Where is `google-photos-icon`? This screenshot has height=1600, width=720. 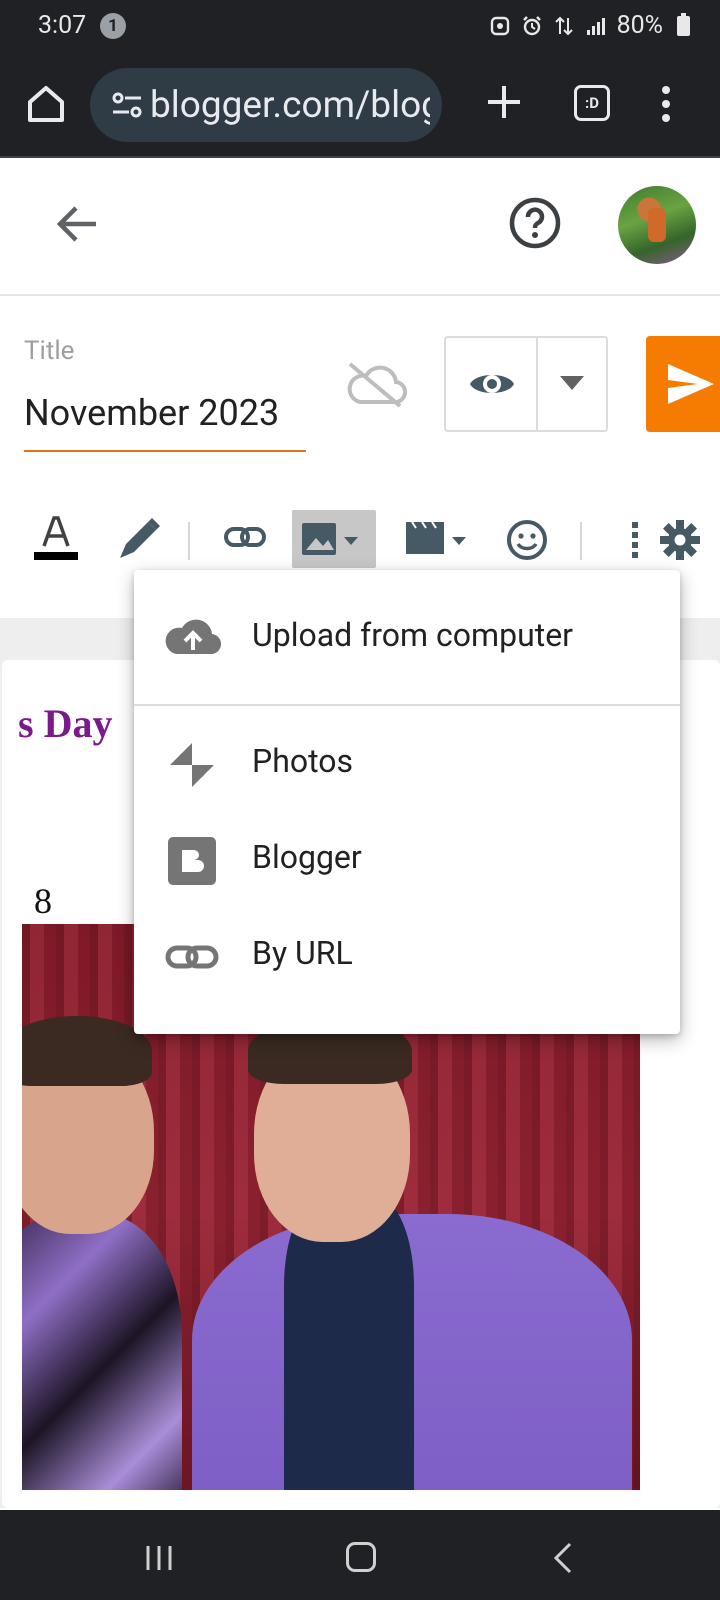
google-photos-icon is located at coordinates (192, 765).